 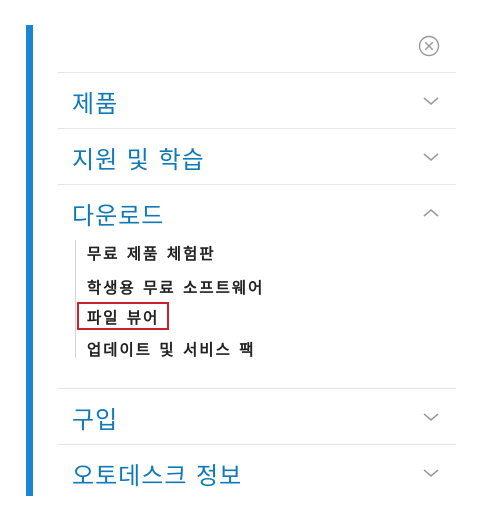 What do you see at coordinates (175, 287) in the screenshot?
I see `submenu-item-student-software: 학생용 무료 소프트웨어` at bounding box center [175, 287].